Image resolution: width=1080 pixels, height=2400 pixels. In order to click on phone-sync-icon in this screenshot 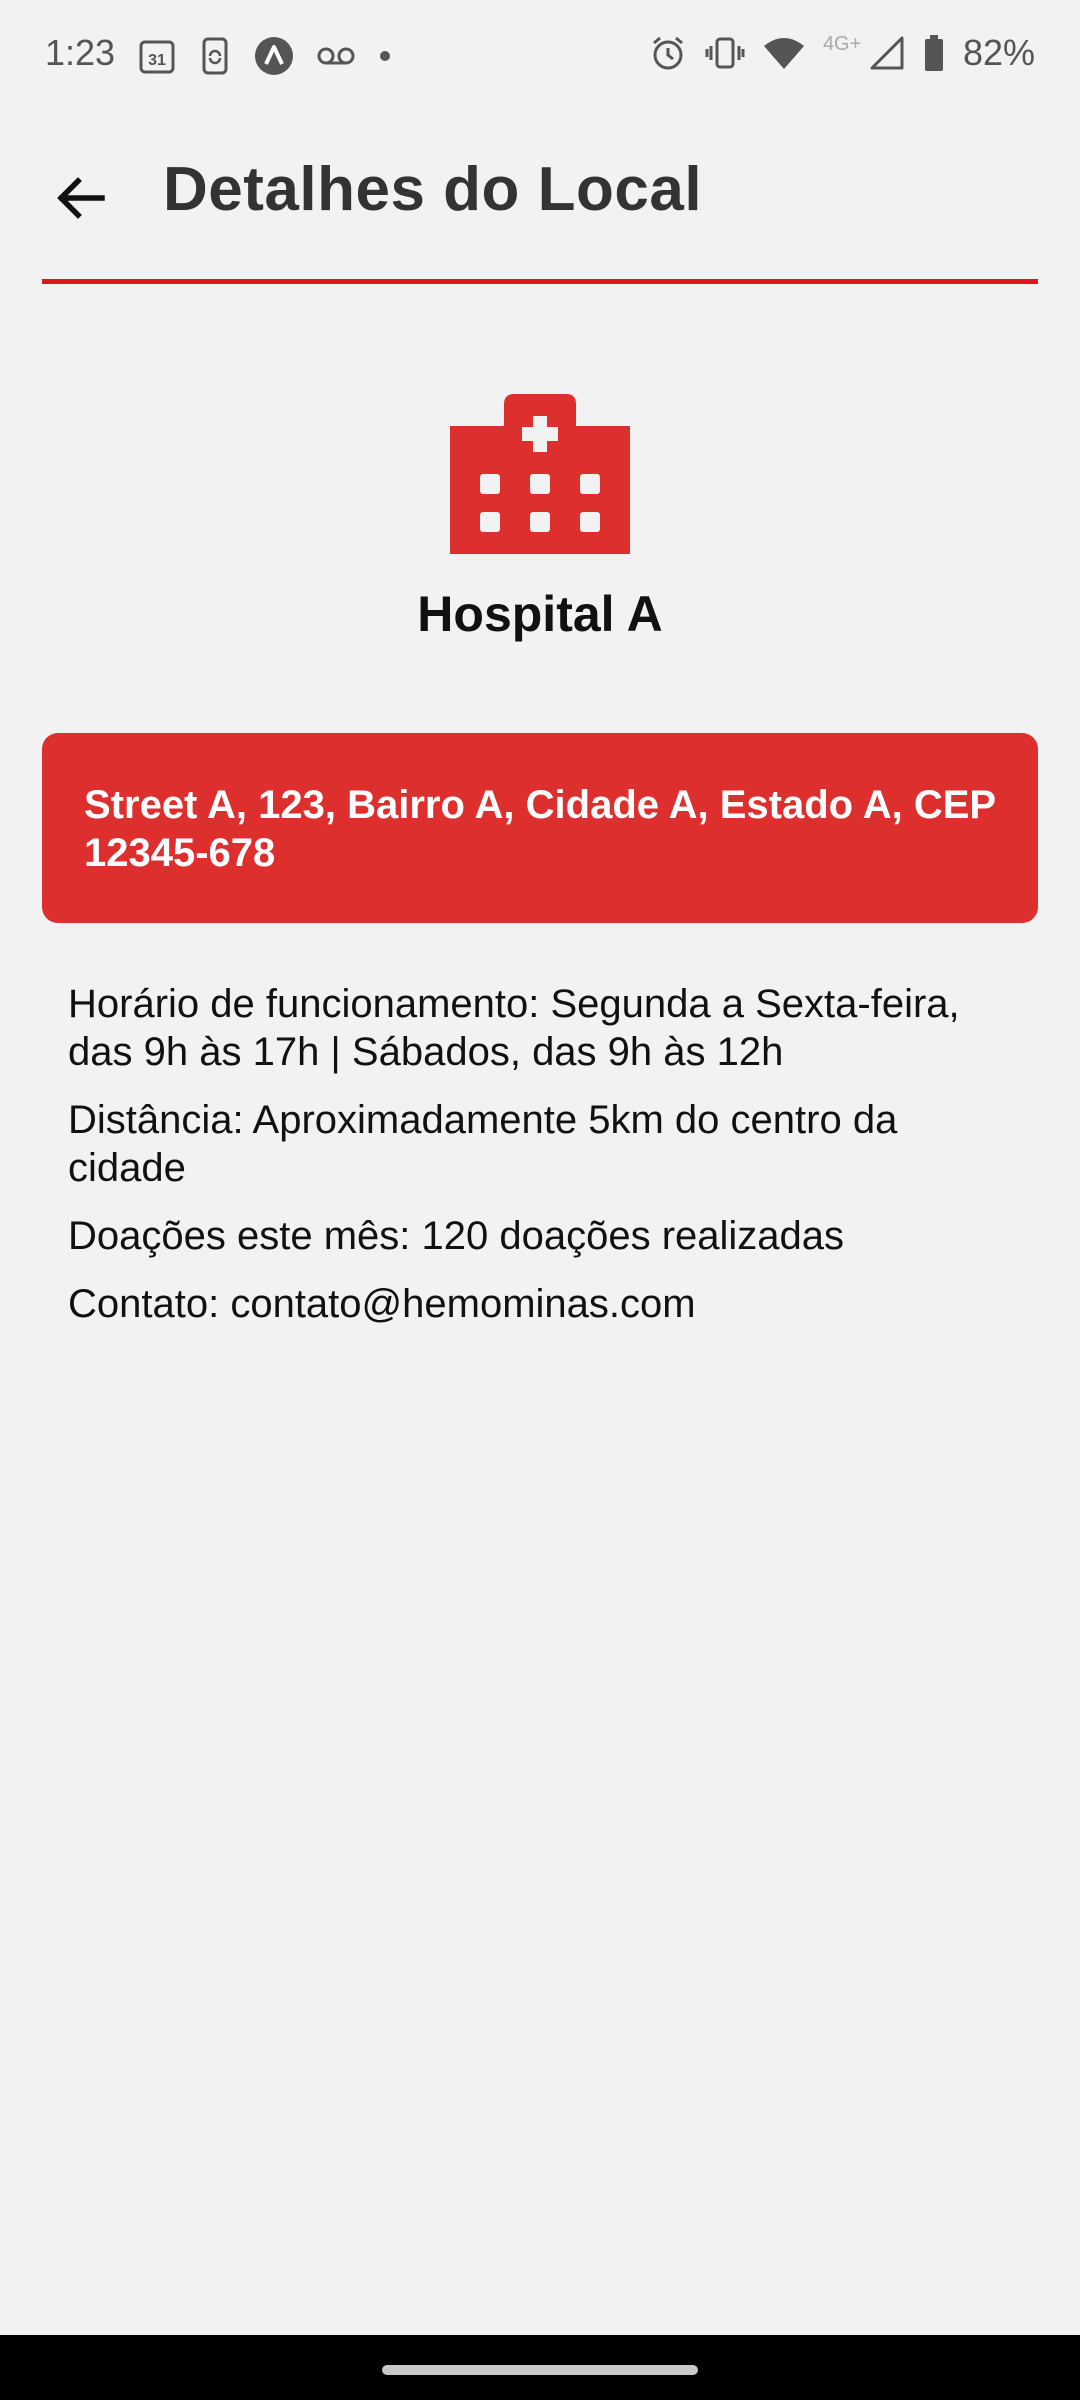, I will do `click(215, 56)`.